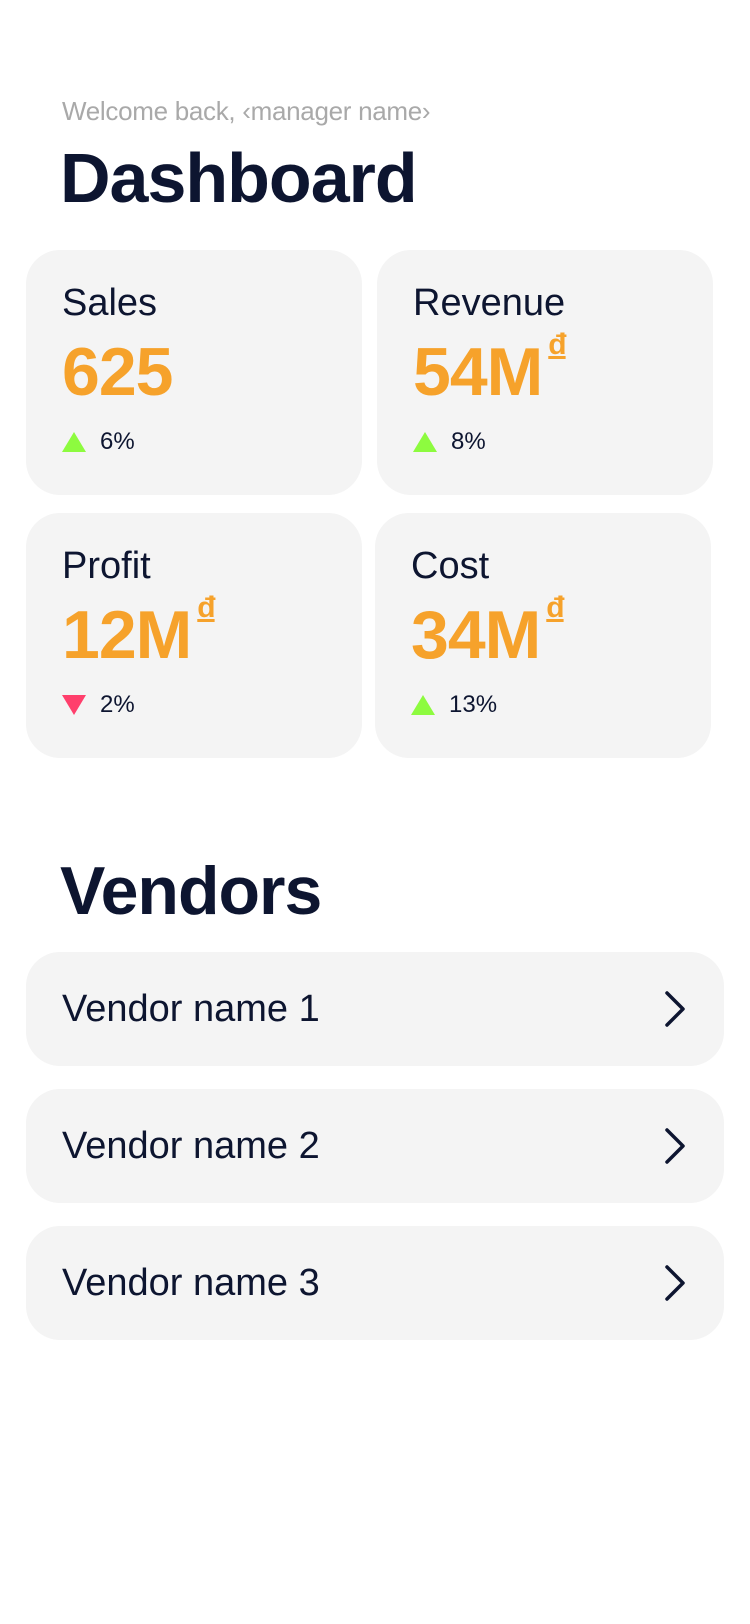 The width and height of the screenshot is (750, 1624). Describe the element at coordinates (74, 705) in the screenshot. I see `trend-down-icon` at that location.